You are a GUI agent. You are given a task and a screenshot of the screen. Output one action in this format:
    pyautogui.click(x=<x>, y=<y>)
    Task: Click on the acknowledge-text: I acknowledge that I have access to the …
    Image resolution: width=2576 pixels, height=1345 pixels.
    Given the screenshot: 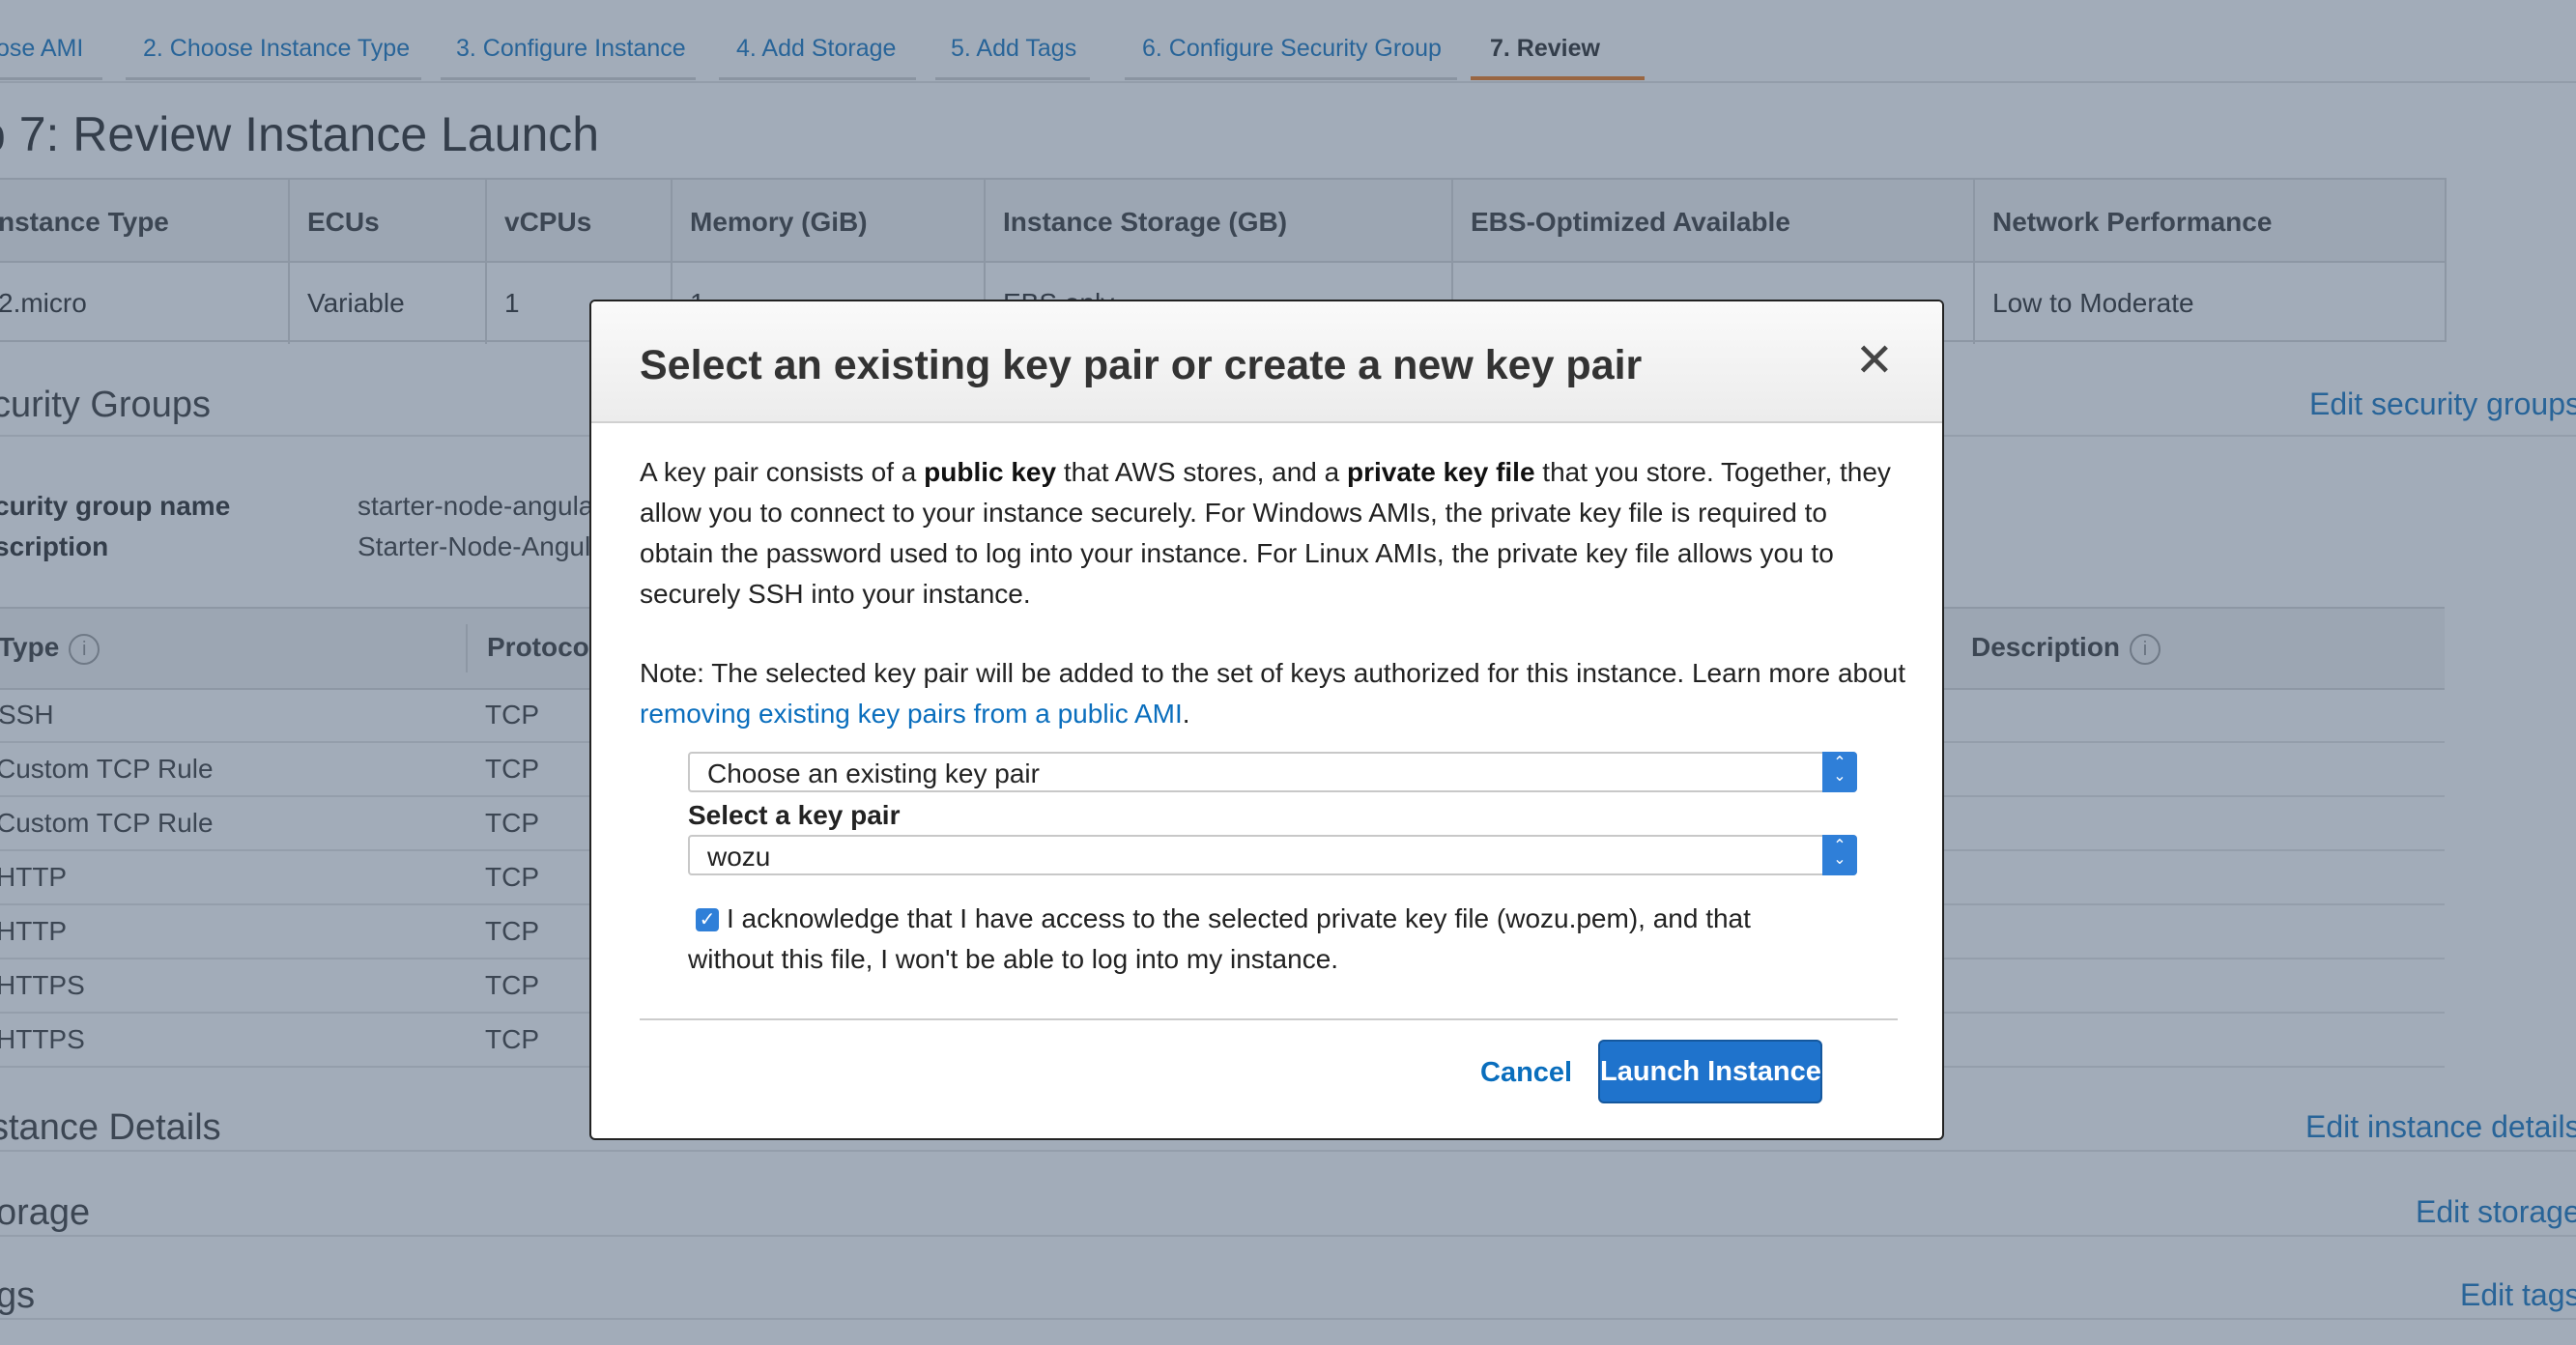 What is the action you would take?
    pyautogui.click(x=1220, y=938)
    